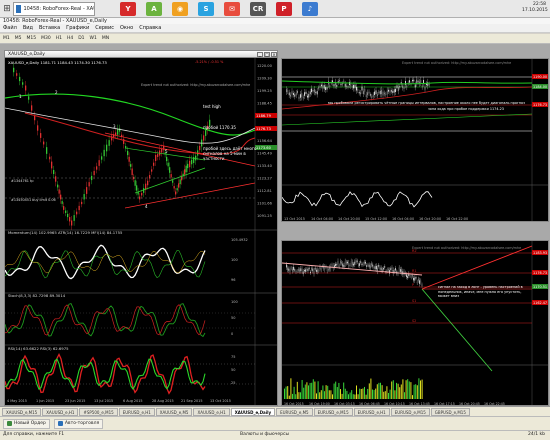  What do you see at coordinates (154, 9) in the screenshot?
I see `android-icon: A` at bounding box center [154, 9].